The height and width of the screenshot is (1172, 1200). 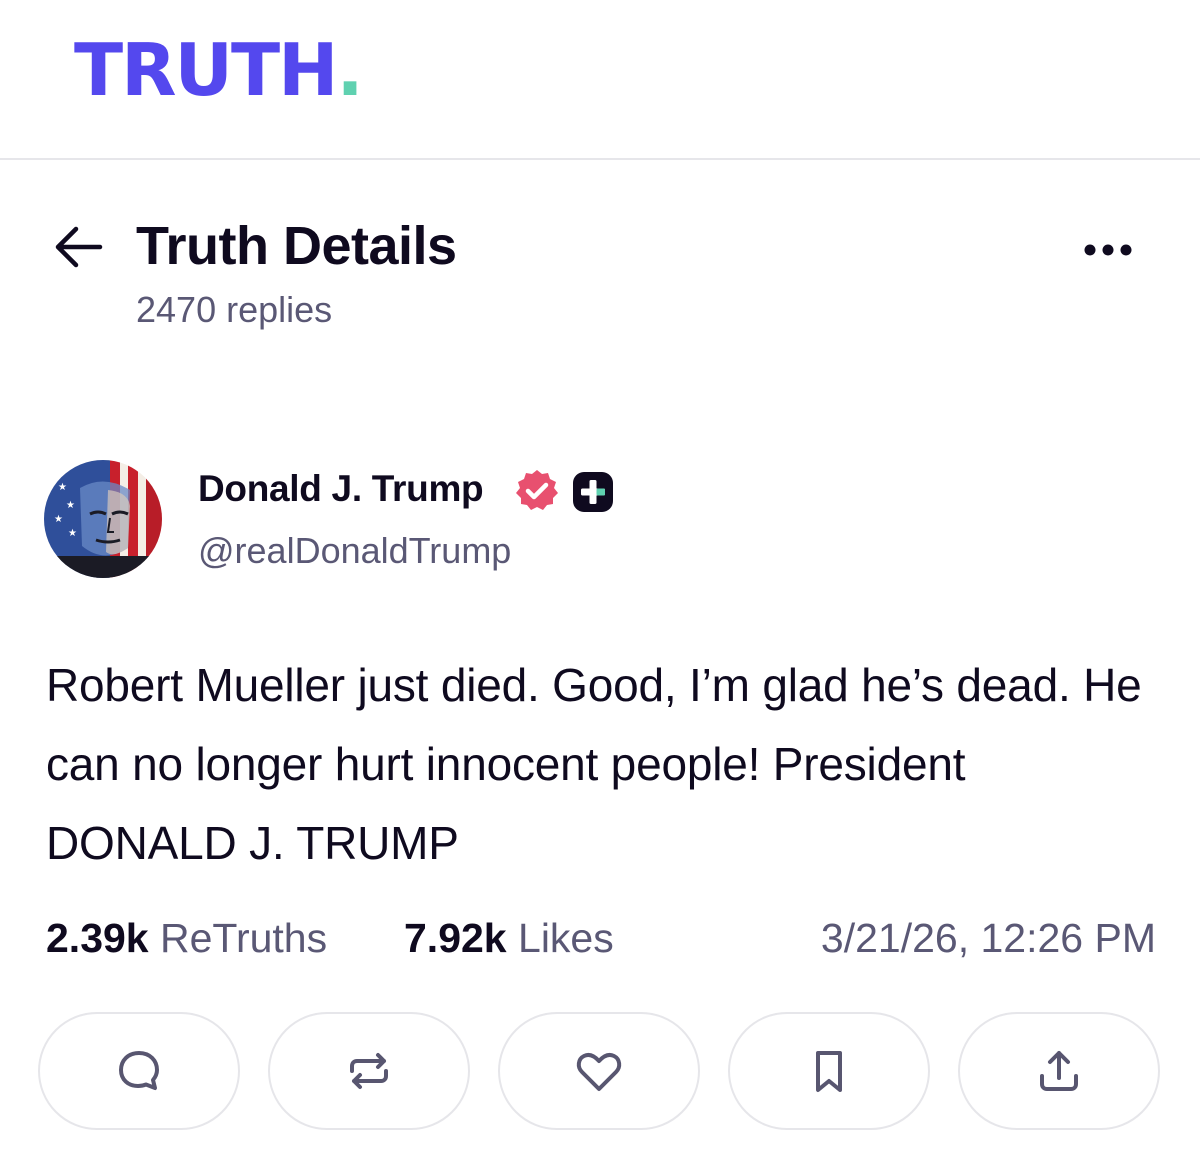 I want to click on more-options-button, so click(x=1112, y=250).